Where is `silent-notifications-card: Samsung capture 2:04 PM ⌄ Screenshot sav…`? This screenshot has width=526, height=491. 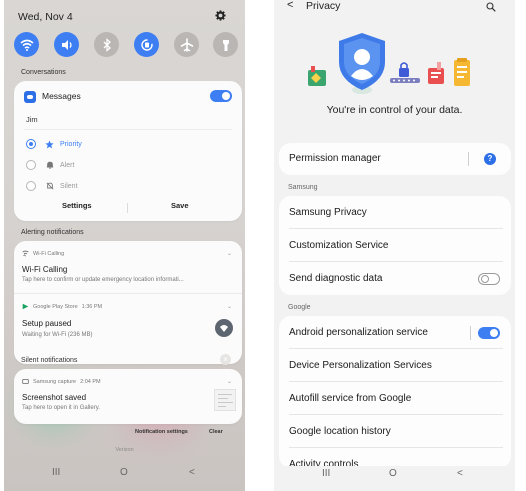
silent-notifications-card: Samsung capture 2:04 PM ⌄ Screenshot sav… is located at coordinates (128, 396).